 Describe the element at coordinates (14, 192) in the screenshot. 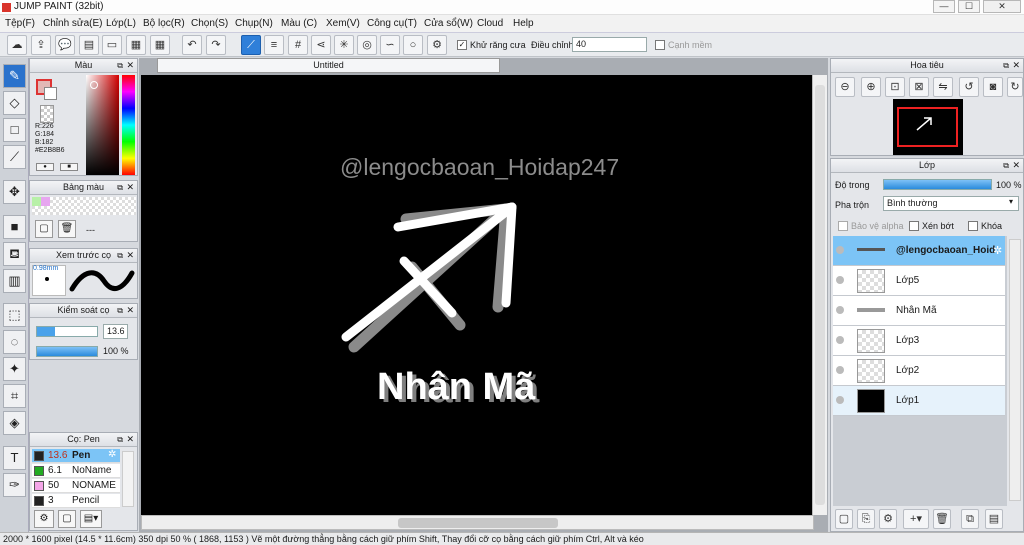

I see `move-tool-icon: ✥` at that location.